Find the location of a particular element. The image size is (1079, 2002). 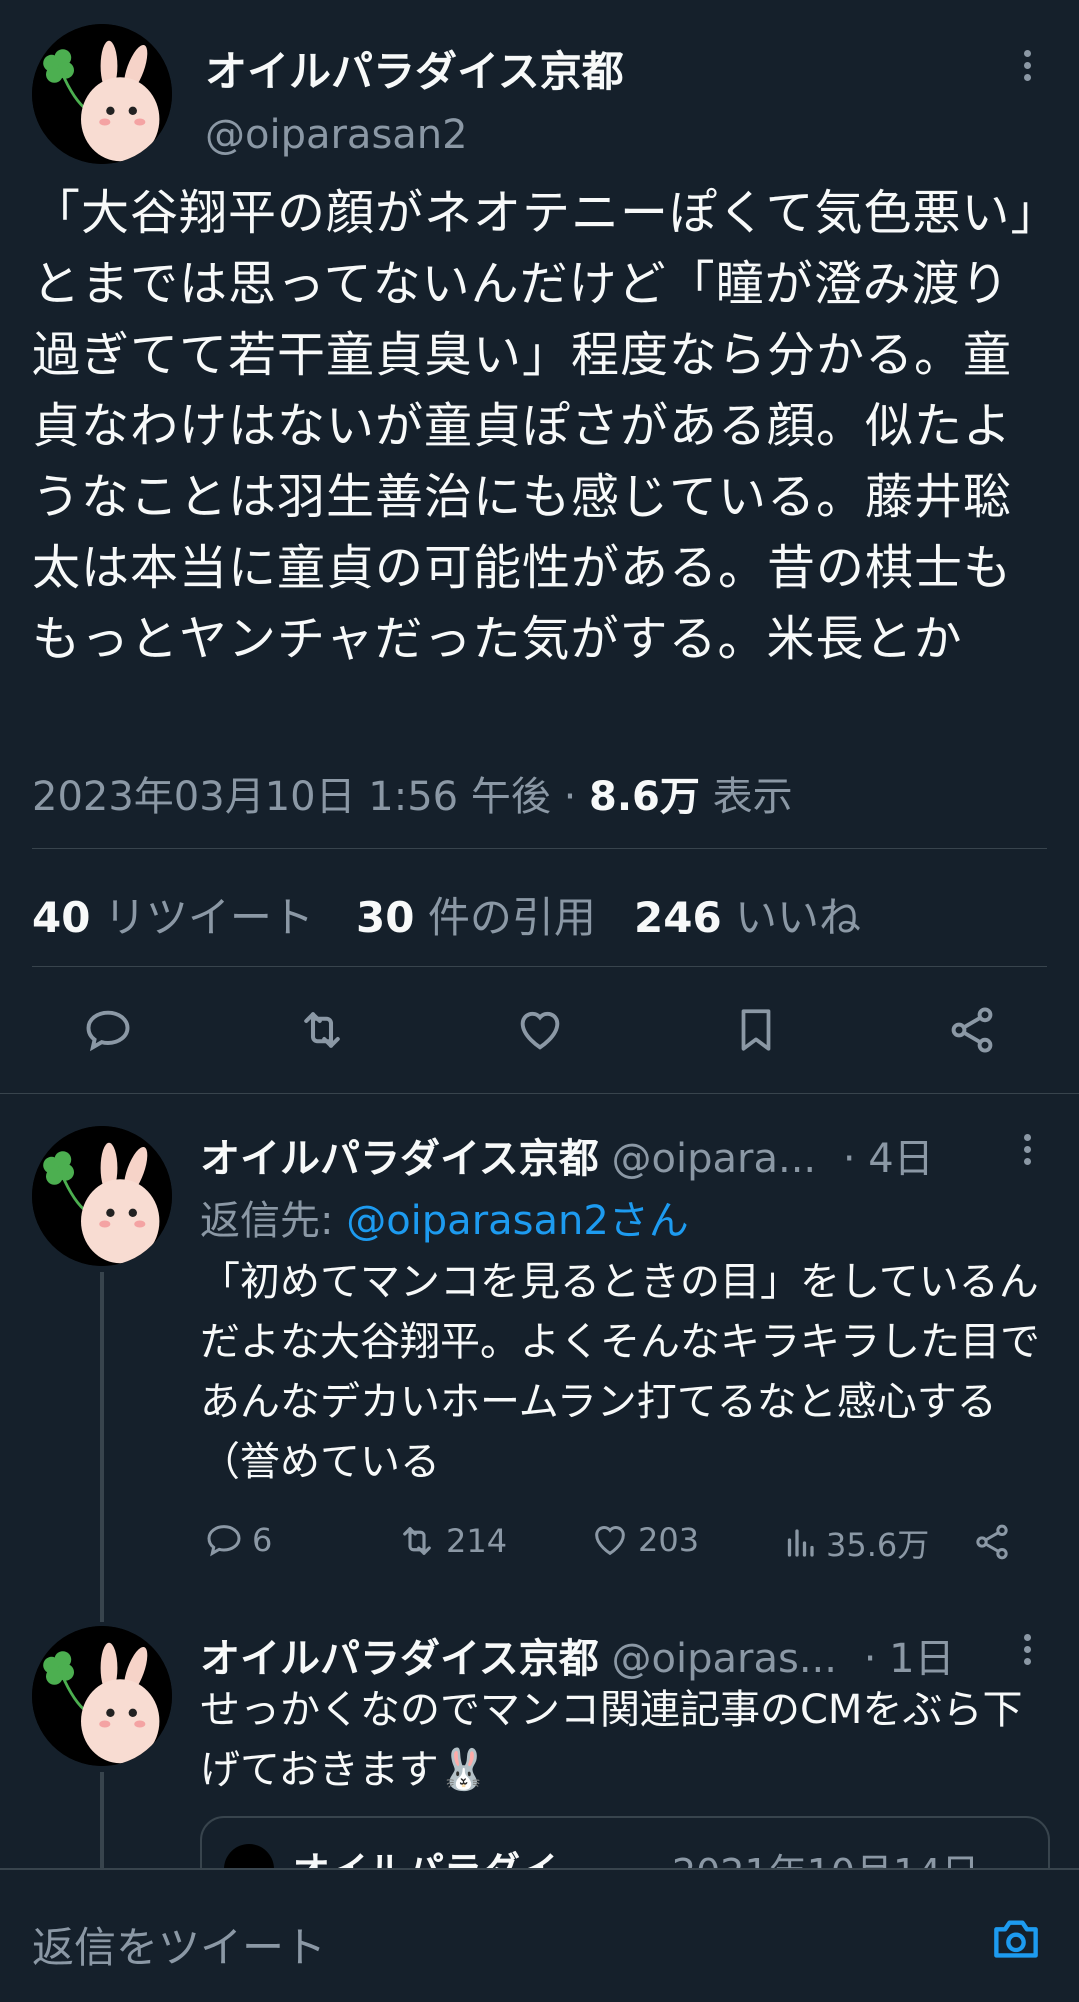

bookmark-icon is located at coordinates (756, 1030).